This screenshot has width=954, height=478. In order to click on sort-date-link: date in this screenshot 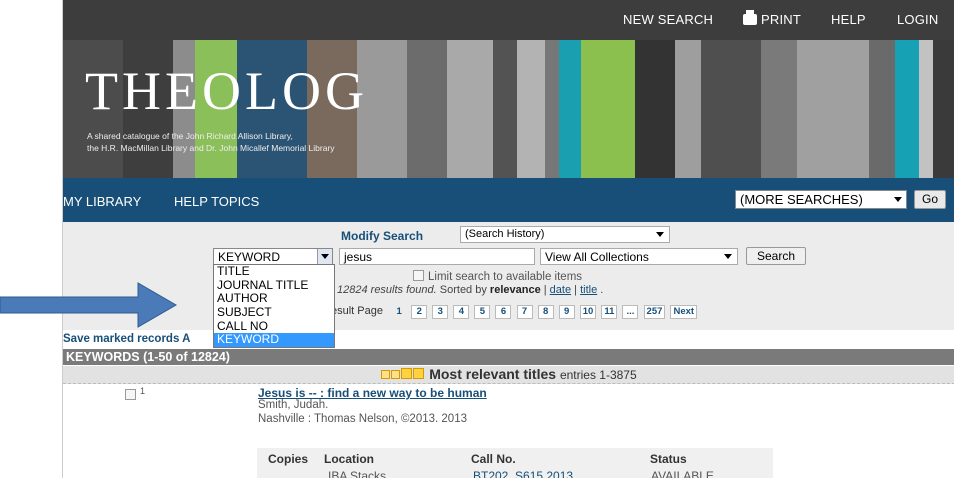, I will do `click(560, 290)`.